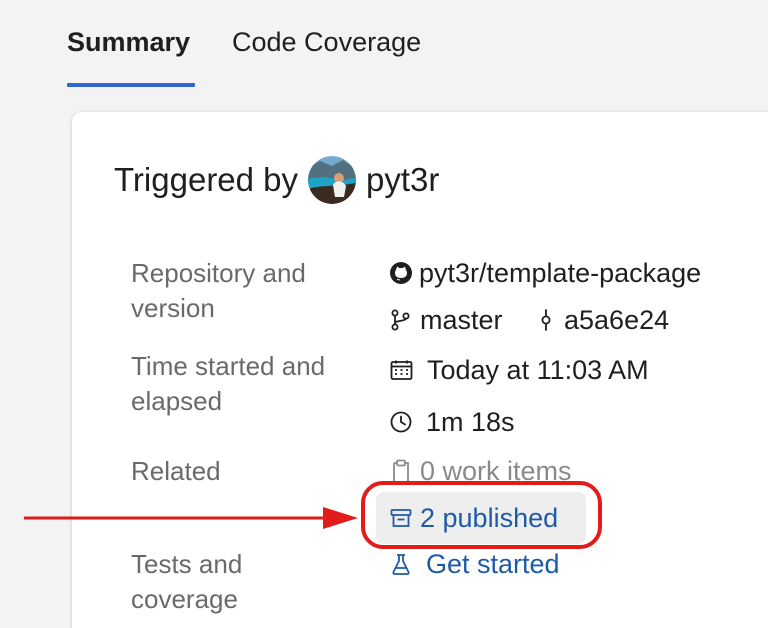 The width and height of the screenshot is (768, 628). I want to click on triggered-by-user: pyt3r, so click(402, 180).